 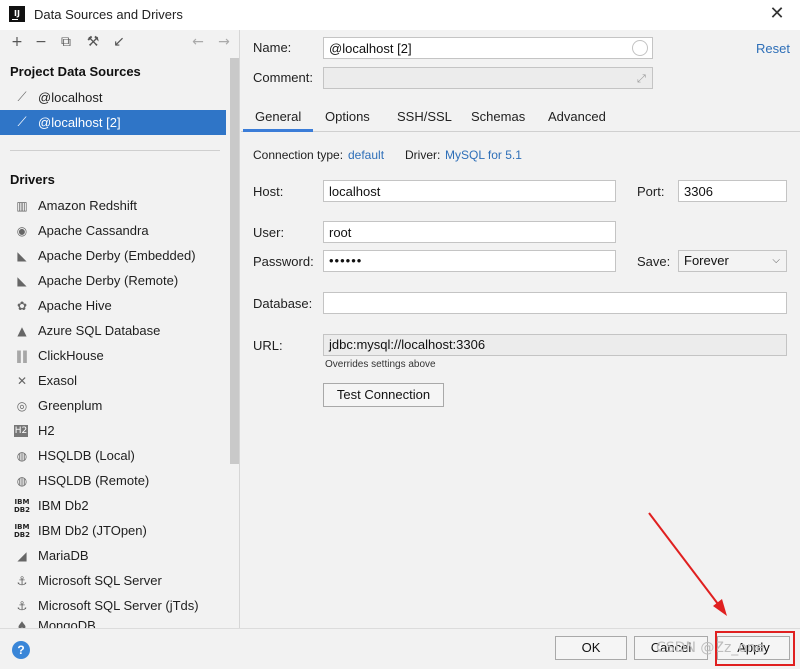 I want to click on driver-item: ◉ Apache Cassandra, so click(x=113, y=230).